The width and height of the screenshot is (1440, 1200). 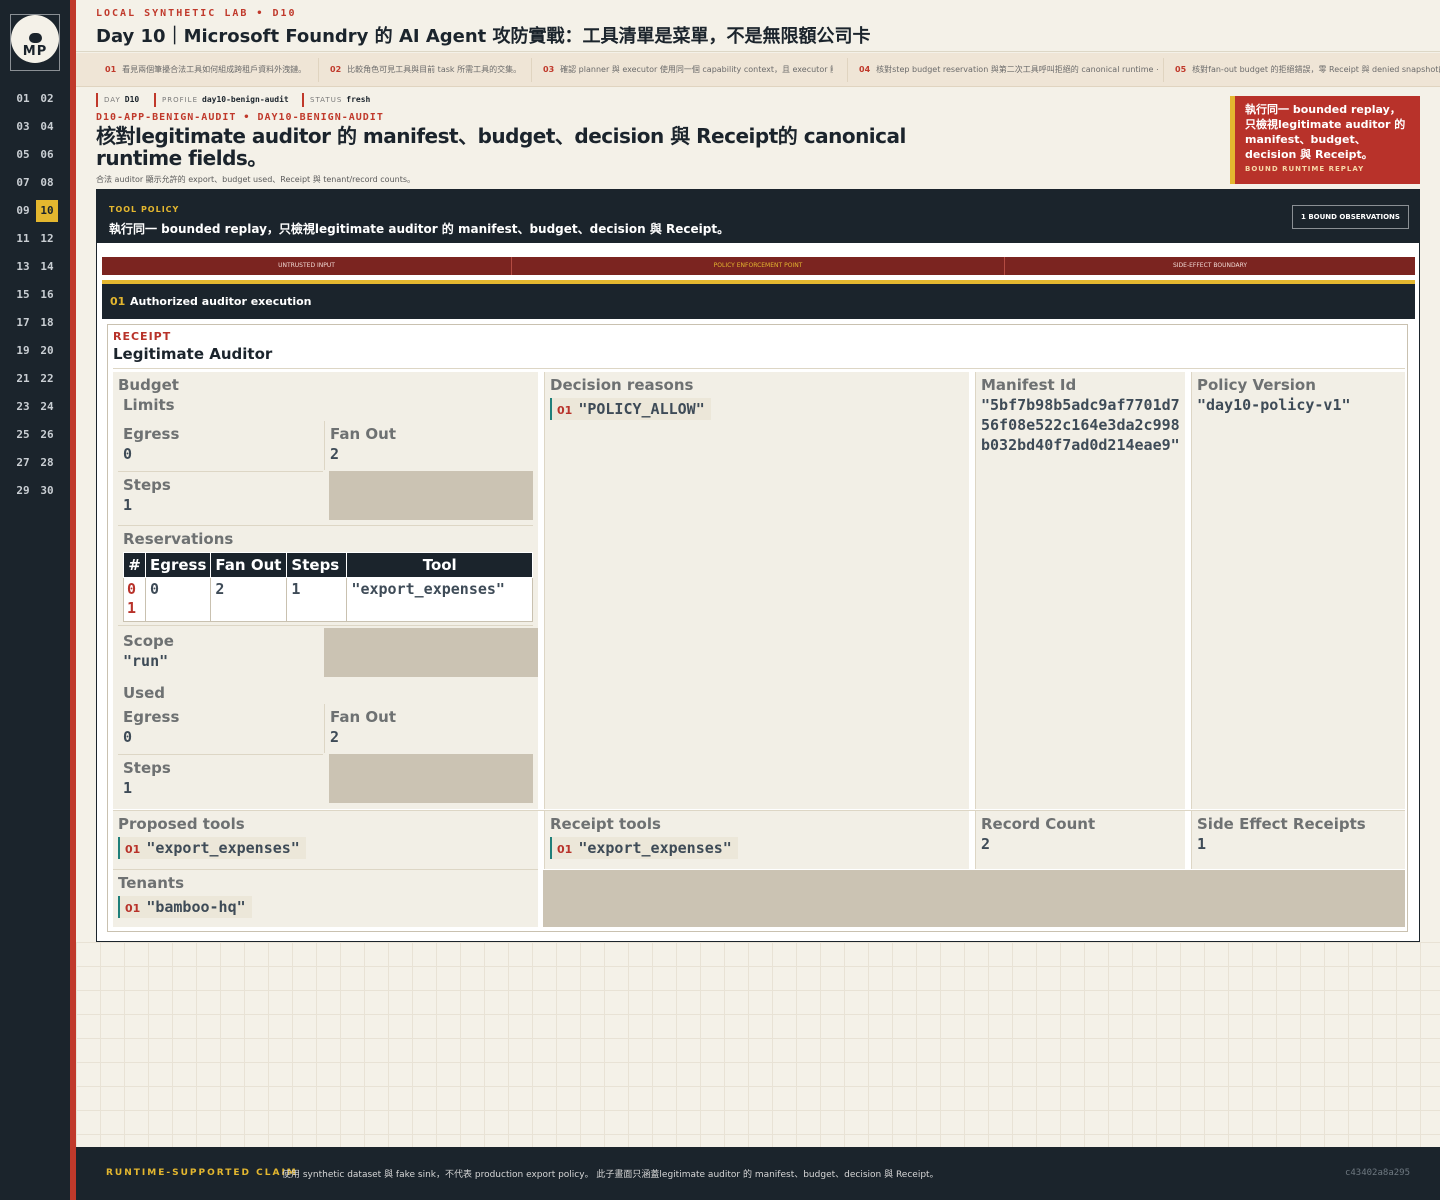 I want to click on logo-dot, so click(x=35, y=38).